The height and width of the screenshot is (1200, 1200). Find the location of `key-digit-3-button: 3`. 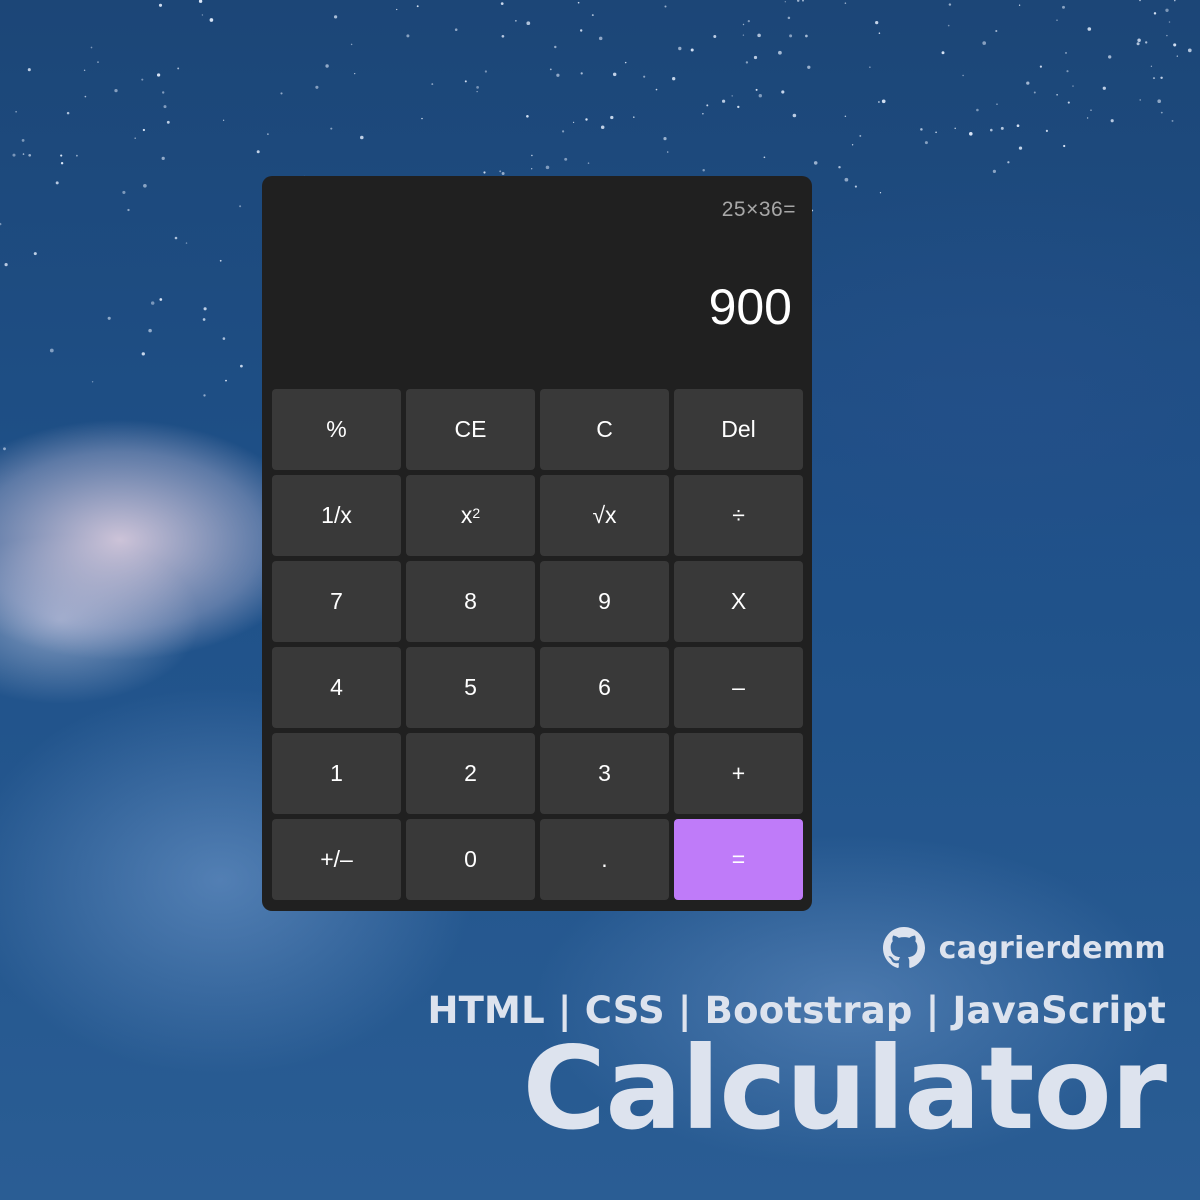

key-digit-3-button: 3 is located at coordinates (604, 773).